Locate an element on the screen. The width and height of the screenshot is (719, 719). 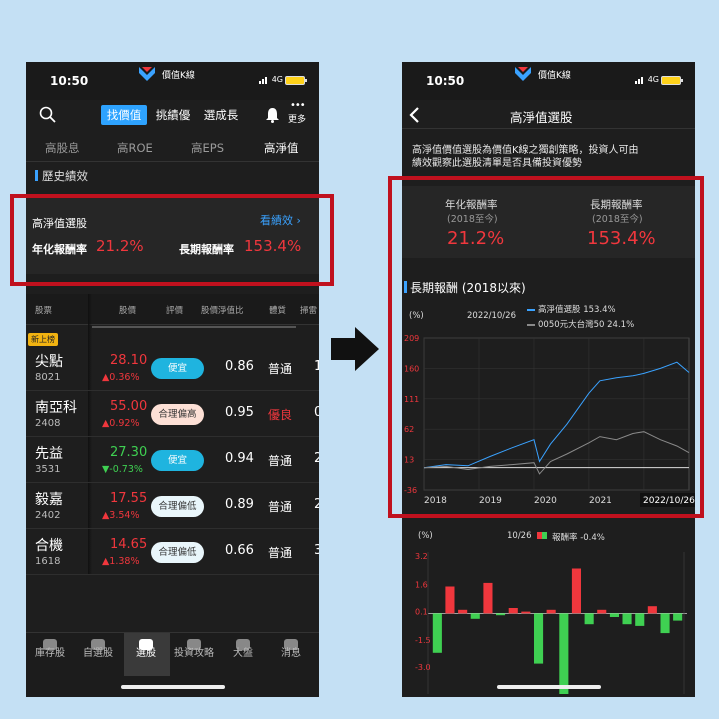
more-dots-icon: ••• is located at coordinates (298, 105).